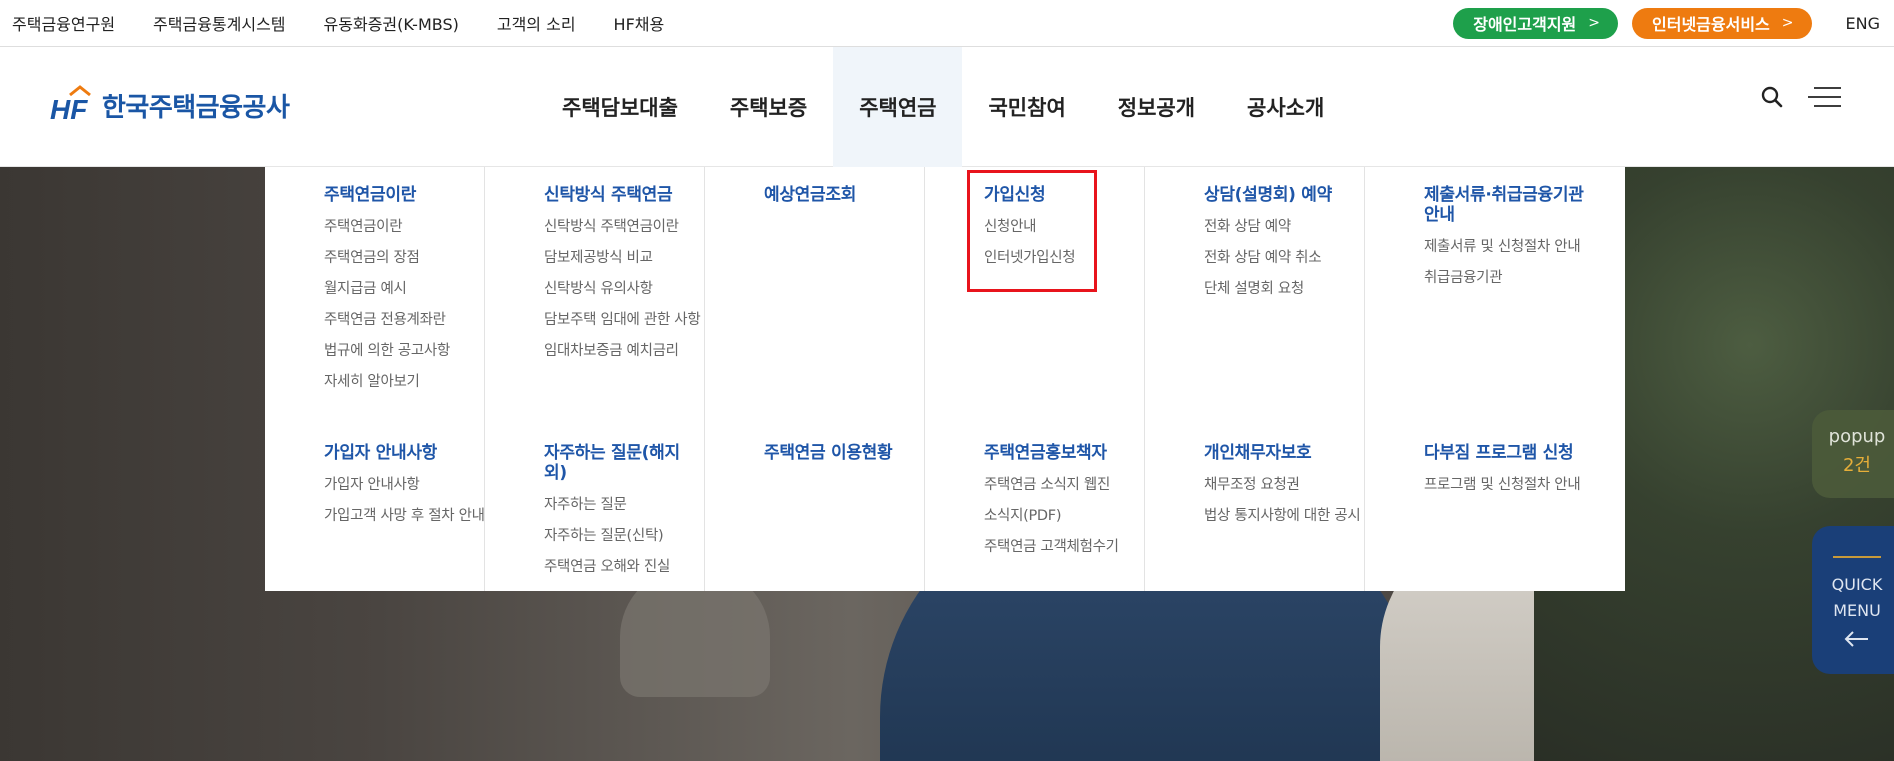 The height and width of the screenshot is (761, 1894). Describe the element at coordinates (396, 453) in the screenshot. I see `menu-group-title: 가입자 안내사항` at that location.